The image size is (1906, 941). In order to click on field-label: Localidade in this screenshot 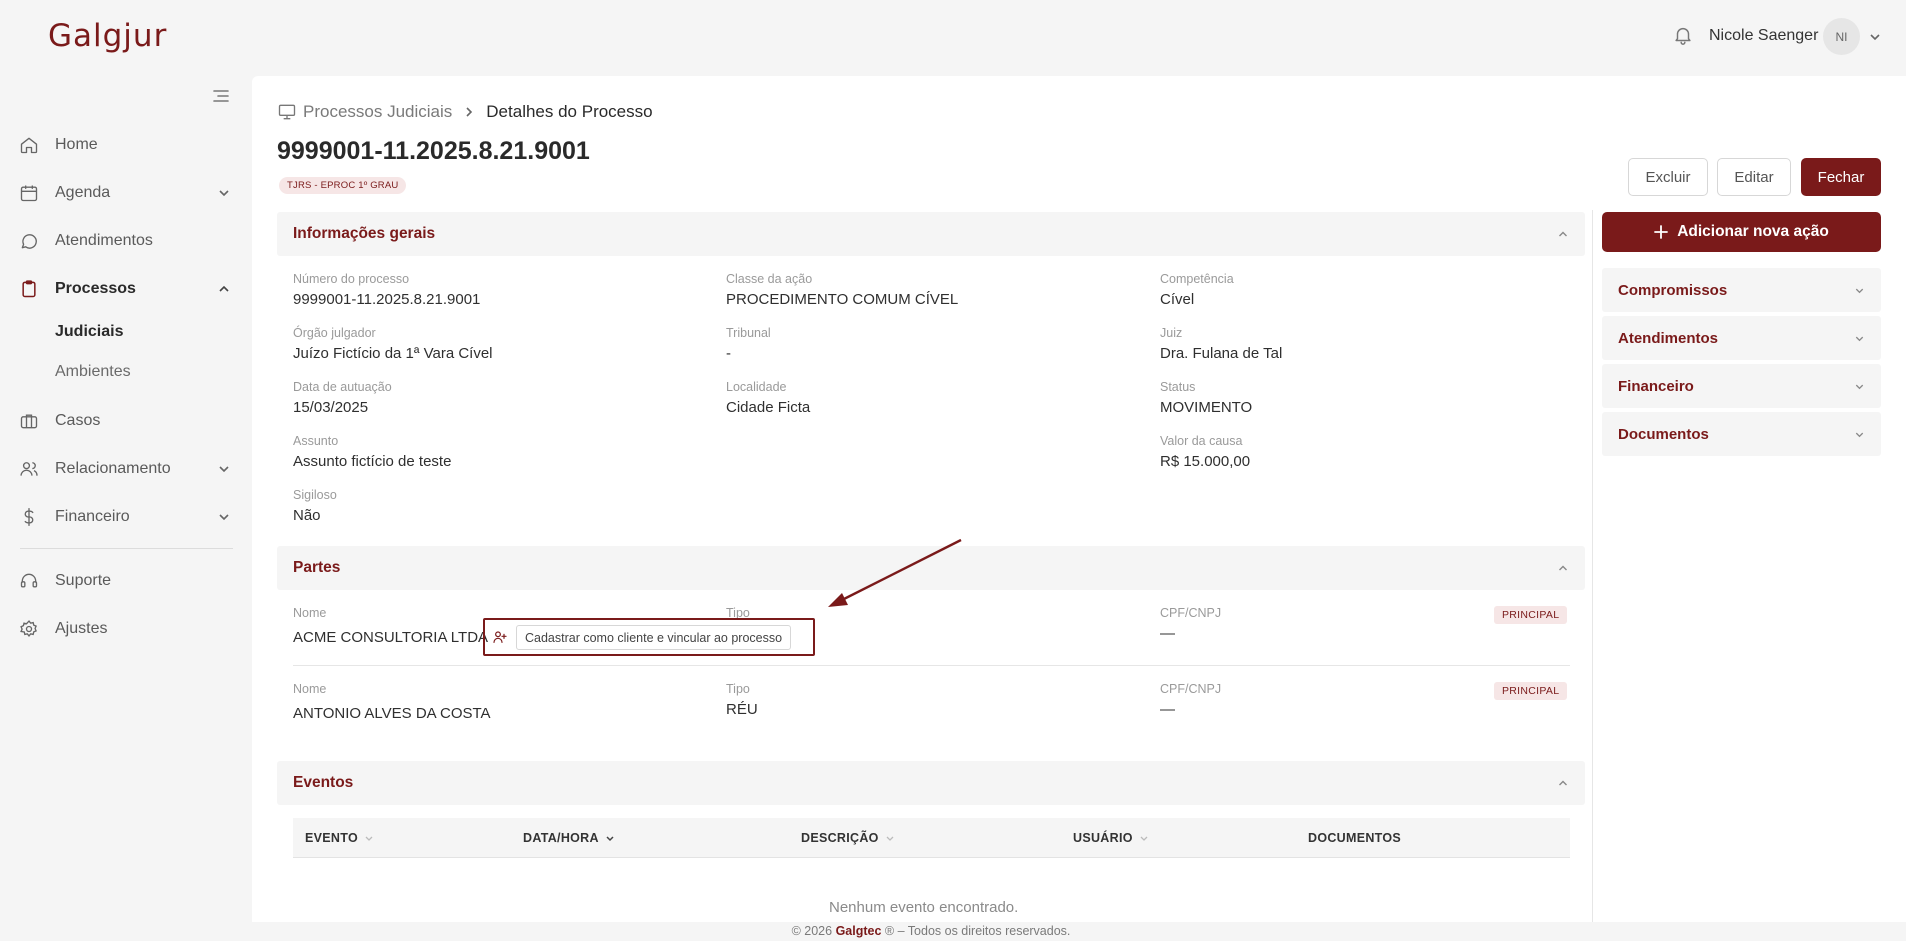, I will do `click(756, 387)`.